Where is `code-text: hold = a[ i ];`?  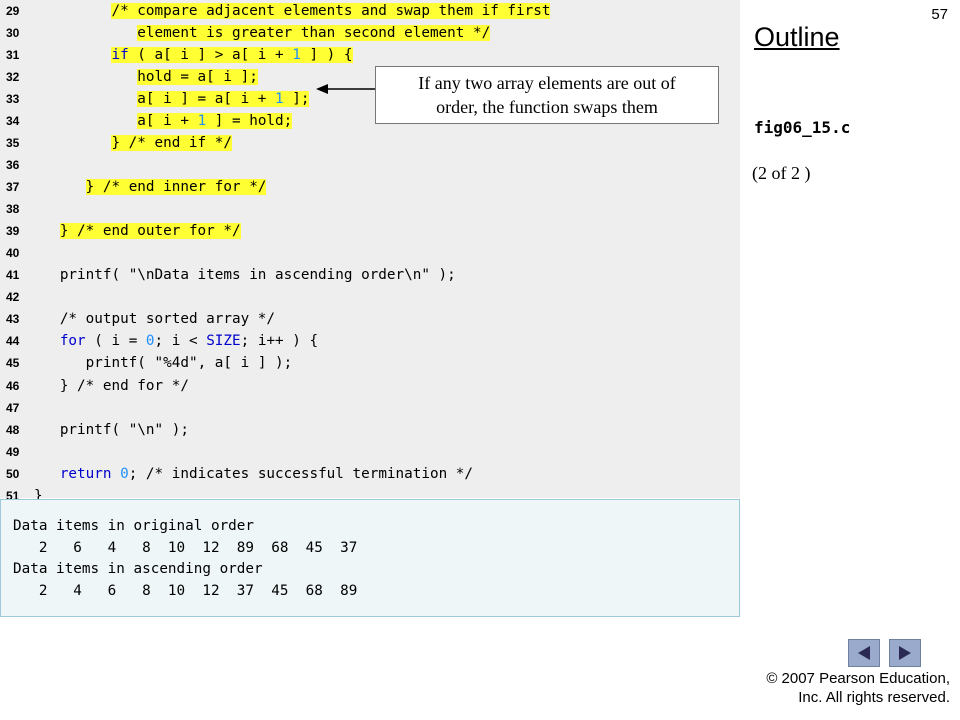
code-text: hold = a[ i ]; is located at coordinates (146, 77).